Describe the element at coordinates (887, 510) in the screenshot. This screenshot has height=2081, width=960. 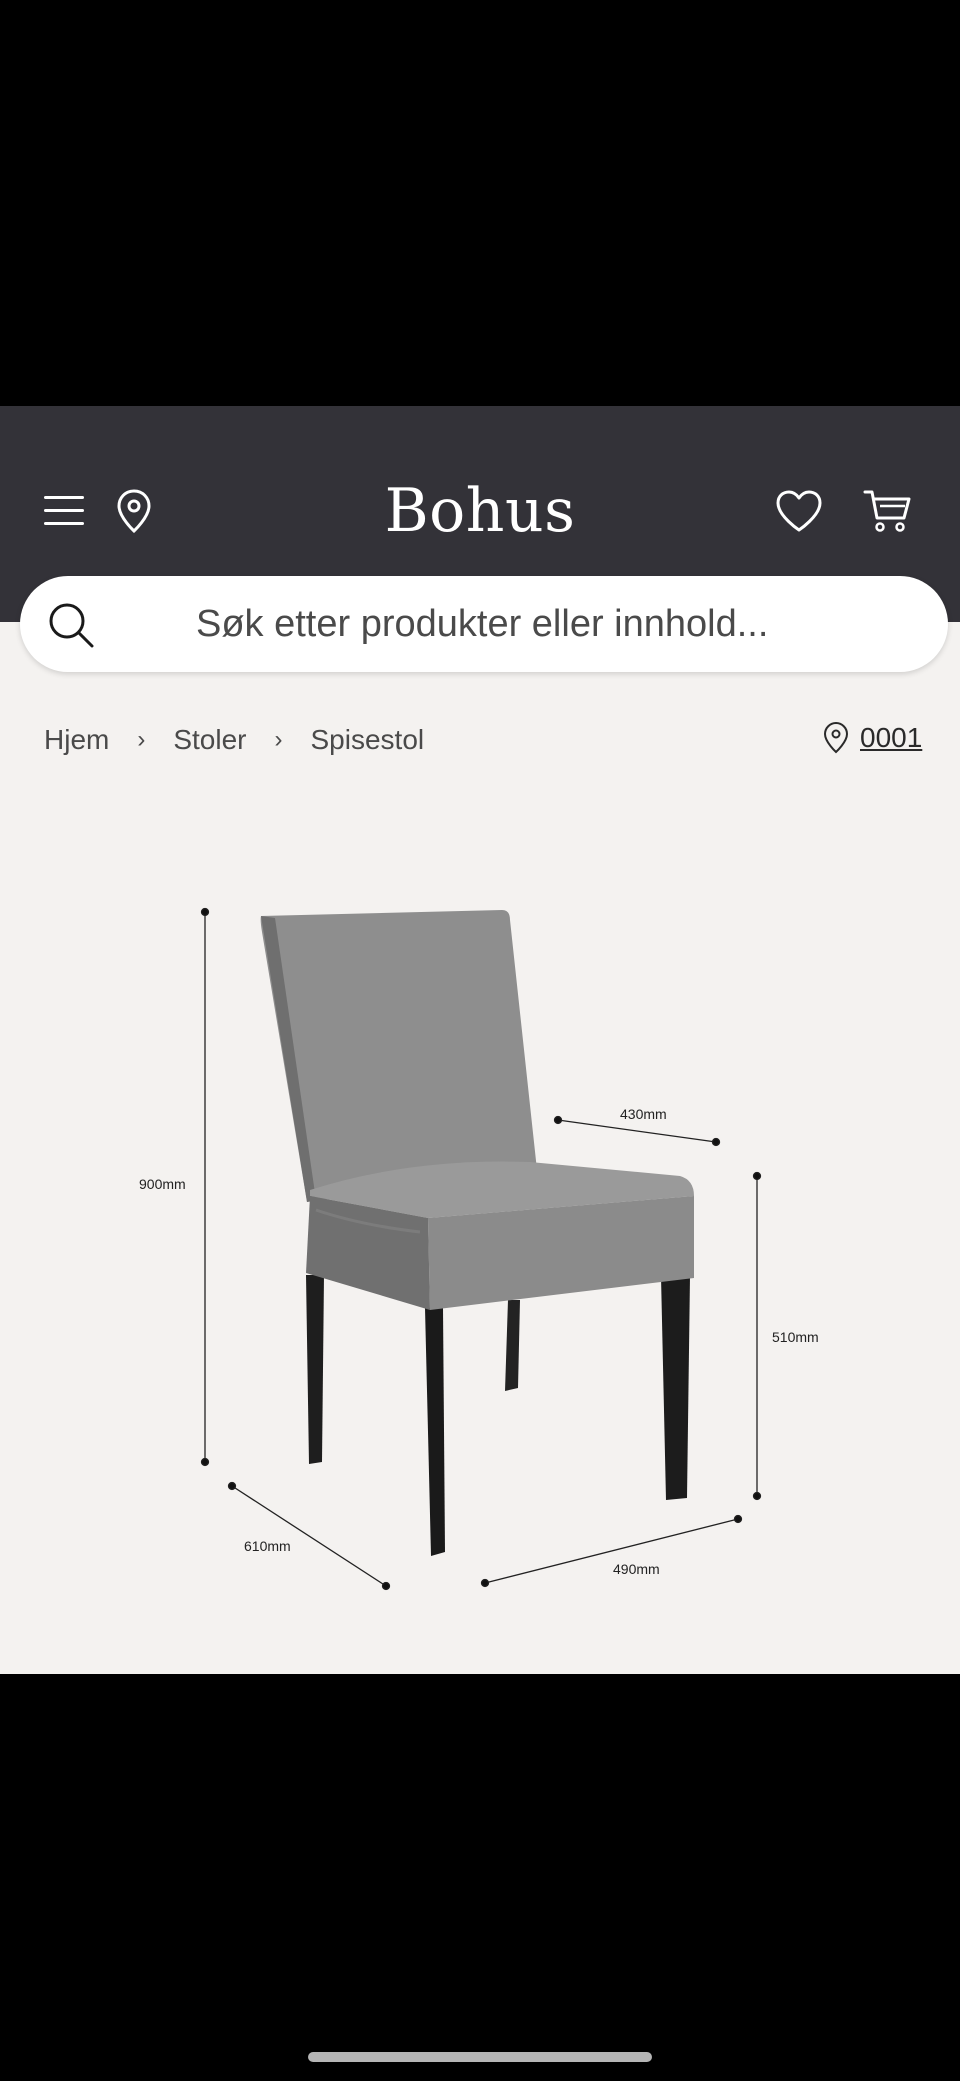
I see `cart-icon` at that location.